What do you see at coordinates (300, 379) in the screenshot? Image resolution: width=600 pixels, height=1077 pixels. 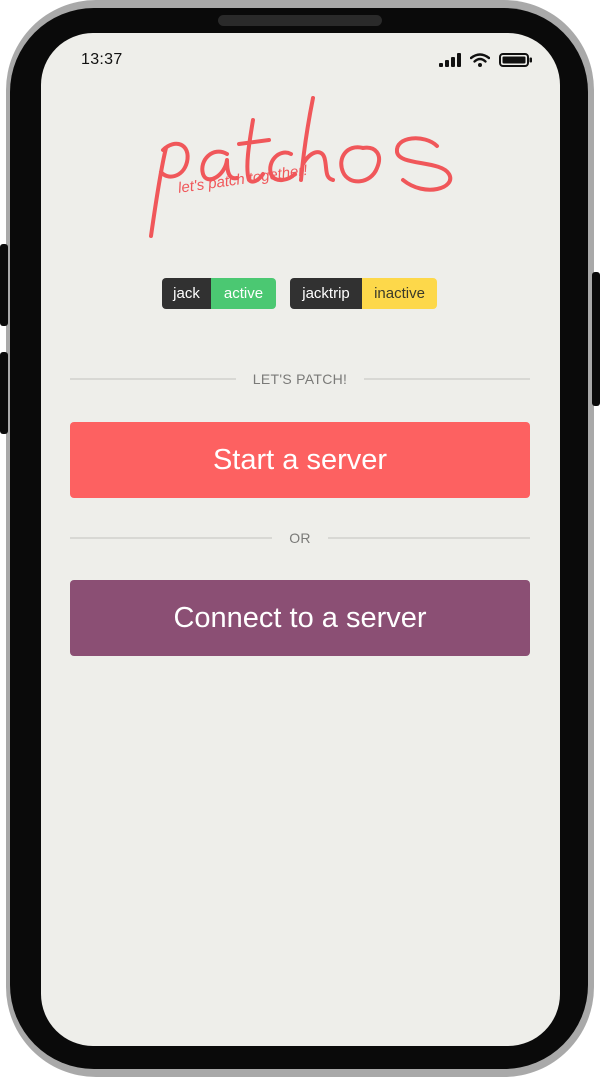 I see `lets-patch-divider: LET'S PATCH!` at bounding box center [300, 379].